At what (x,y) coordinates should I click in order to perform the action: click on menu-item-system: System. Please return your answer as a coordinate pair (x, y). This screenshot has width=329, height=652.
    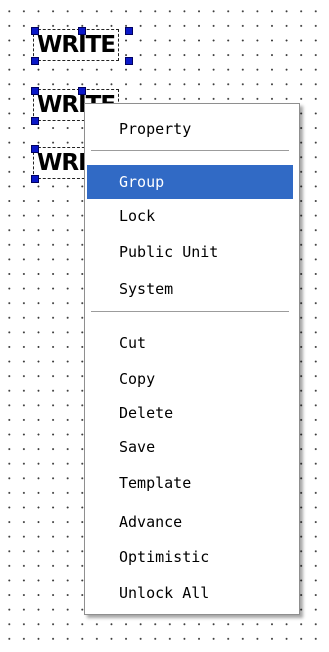
    Looking at the image, I should click on (190, 289).